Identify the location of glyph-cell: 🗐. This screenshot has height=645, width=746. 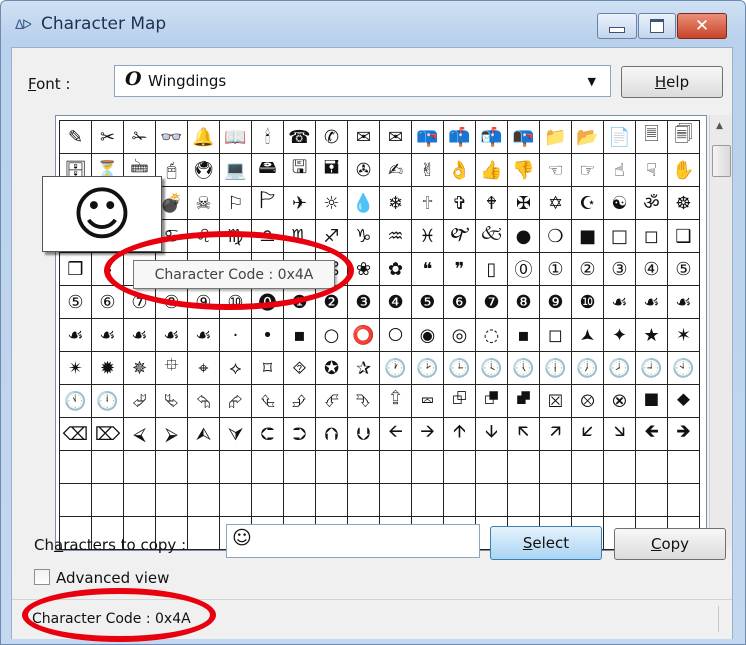
(684, 137).